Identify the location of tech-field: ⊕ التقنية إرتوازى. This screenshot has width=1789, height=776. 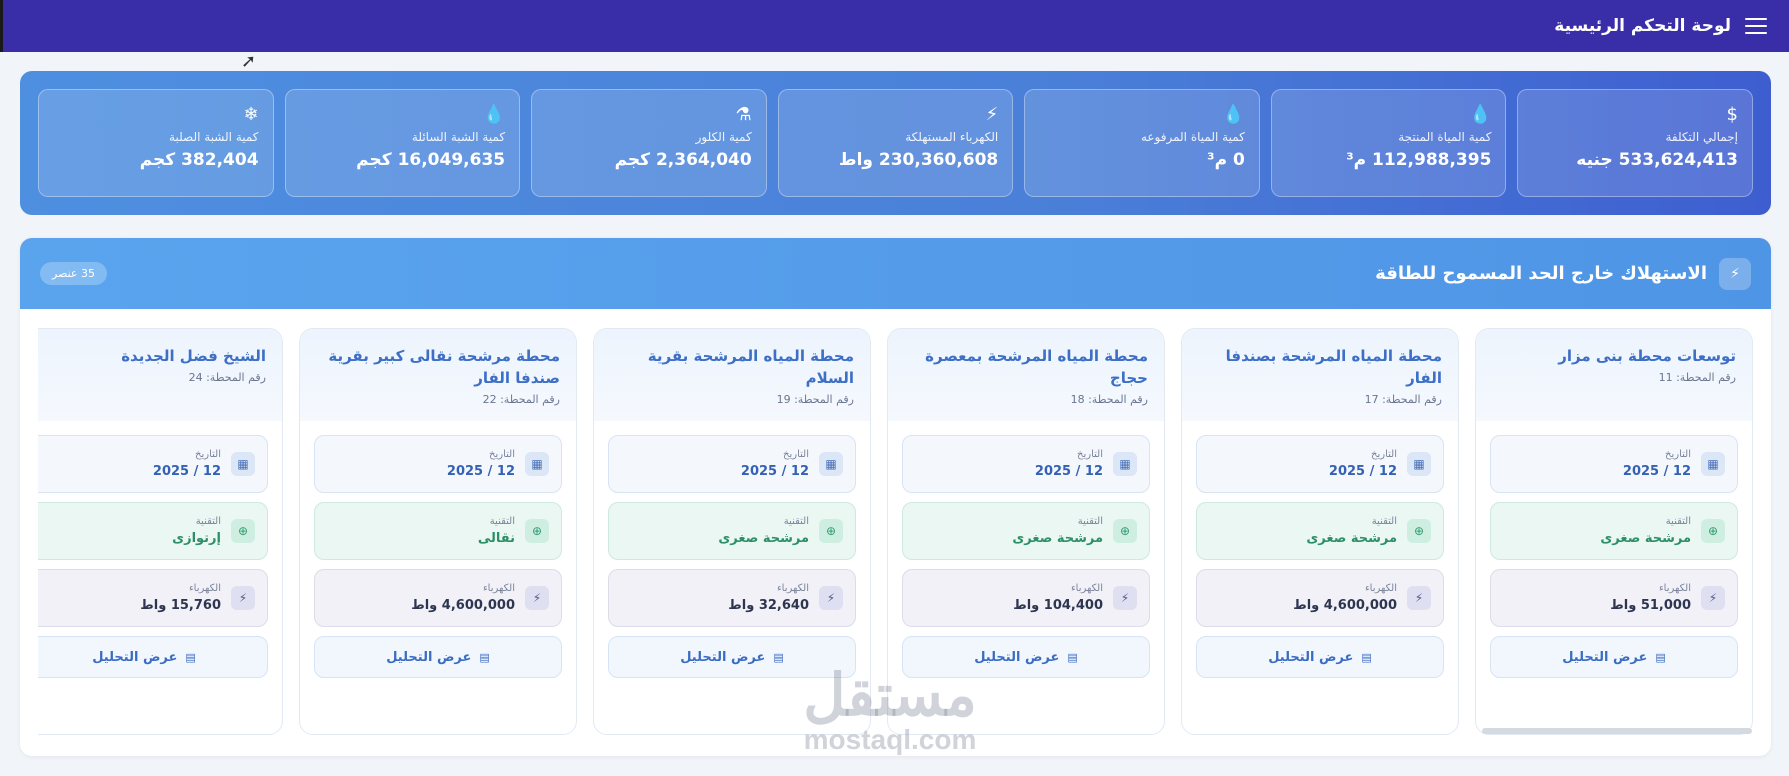
(153, 531).